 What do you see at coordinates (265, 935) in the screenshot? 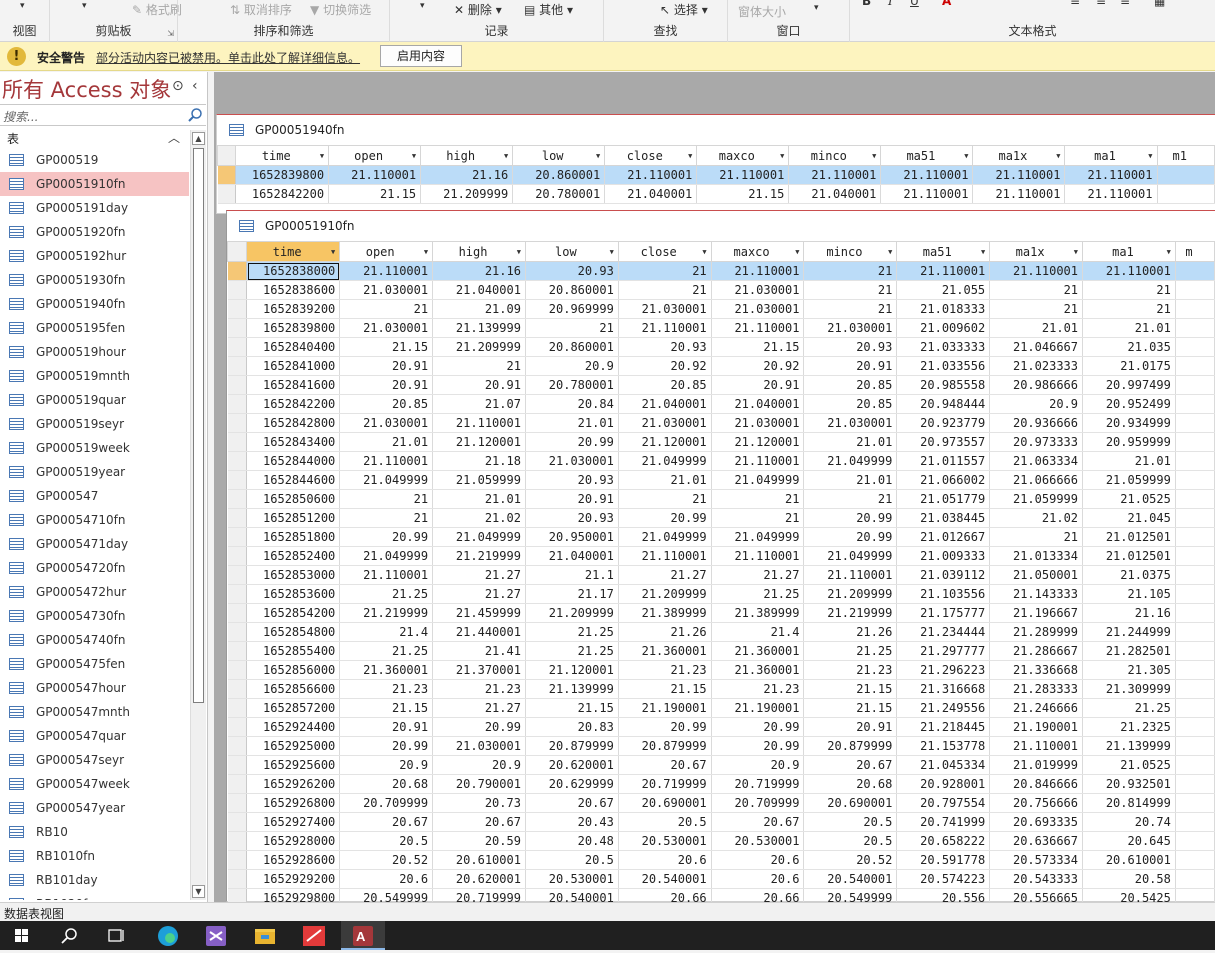
I see `file-explorer-taskbar-button` at bounding box center [265, 935].